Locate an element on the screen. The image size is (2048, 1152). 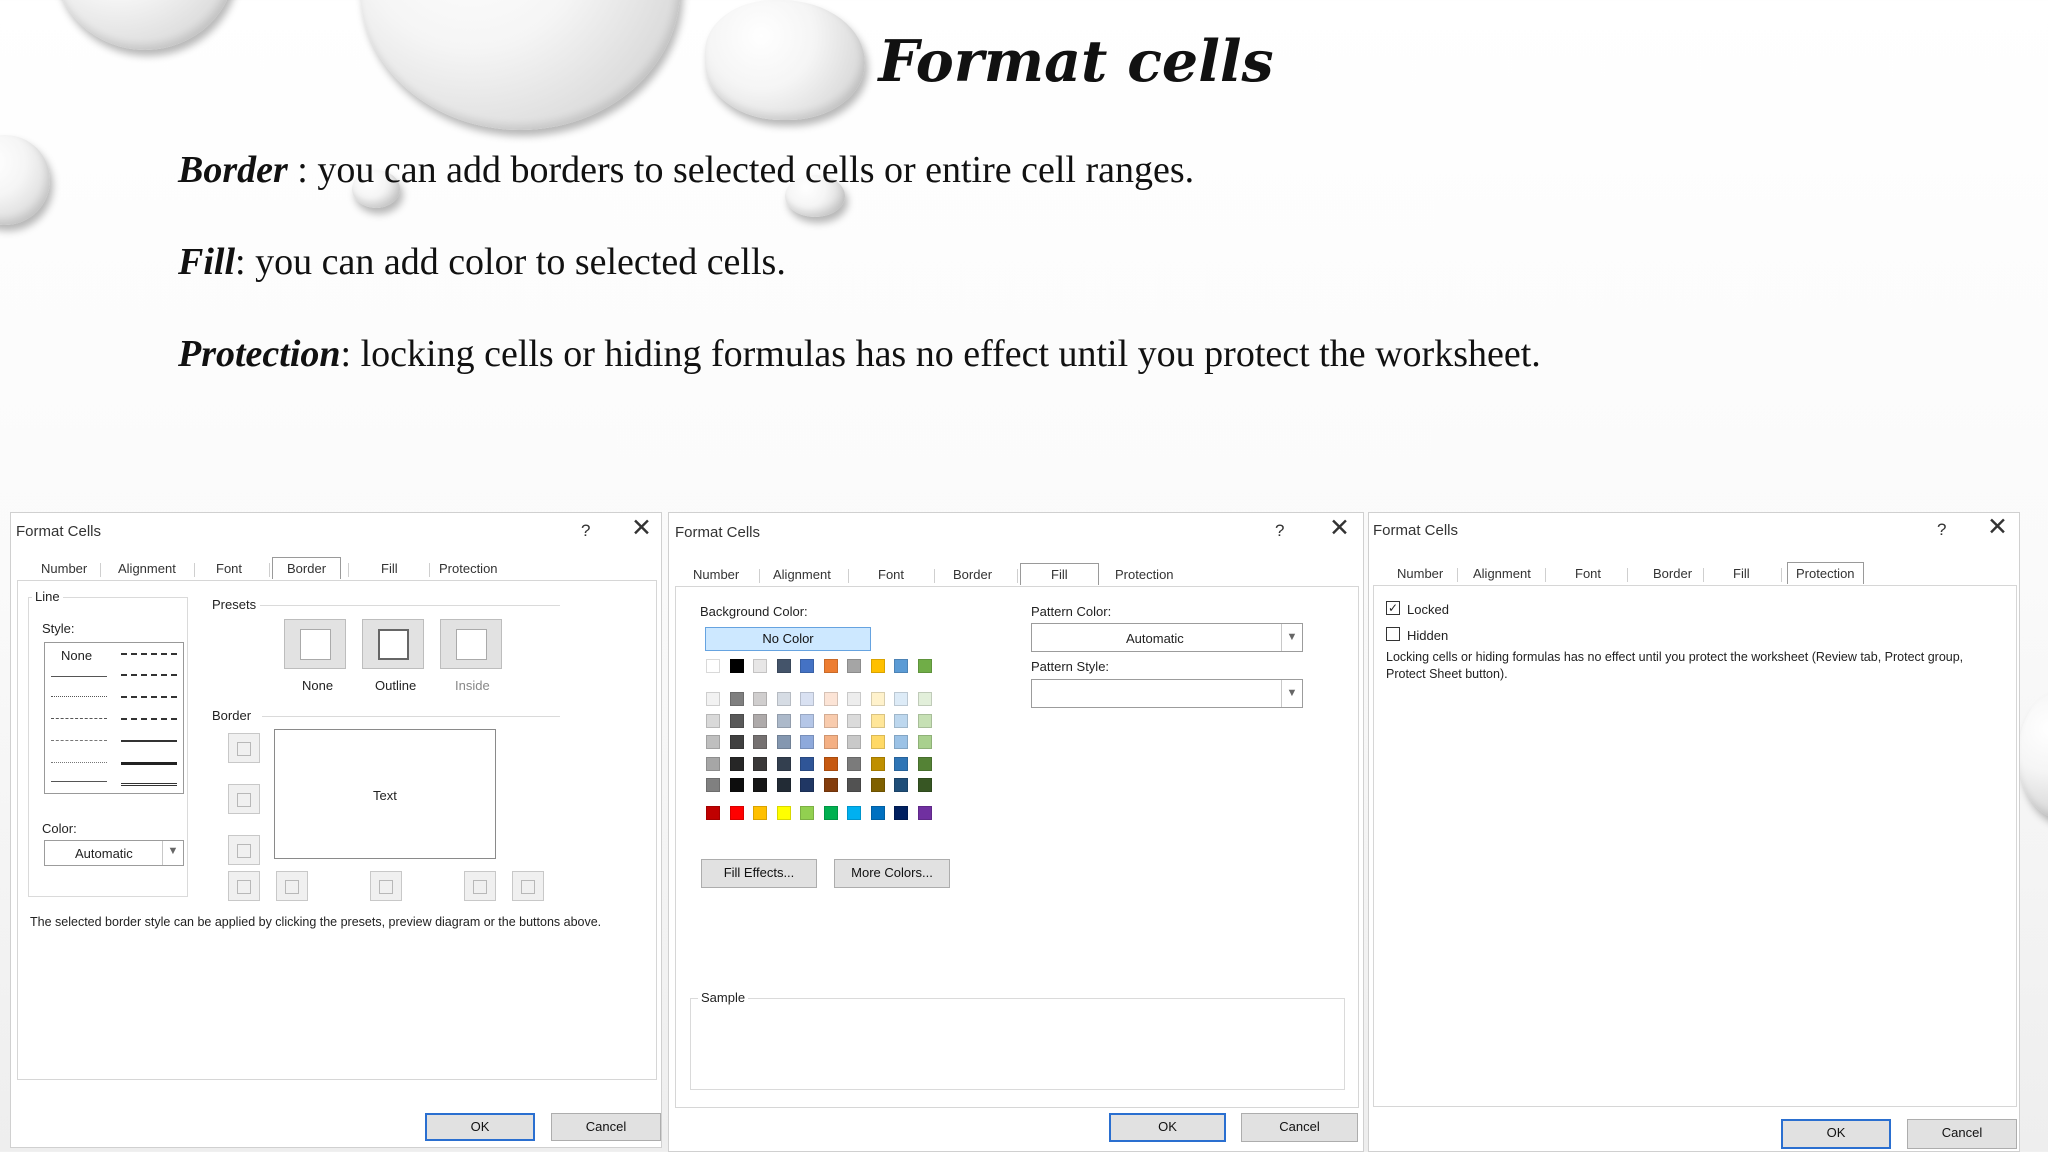
border-right-button is located at coordinates (480, 886).